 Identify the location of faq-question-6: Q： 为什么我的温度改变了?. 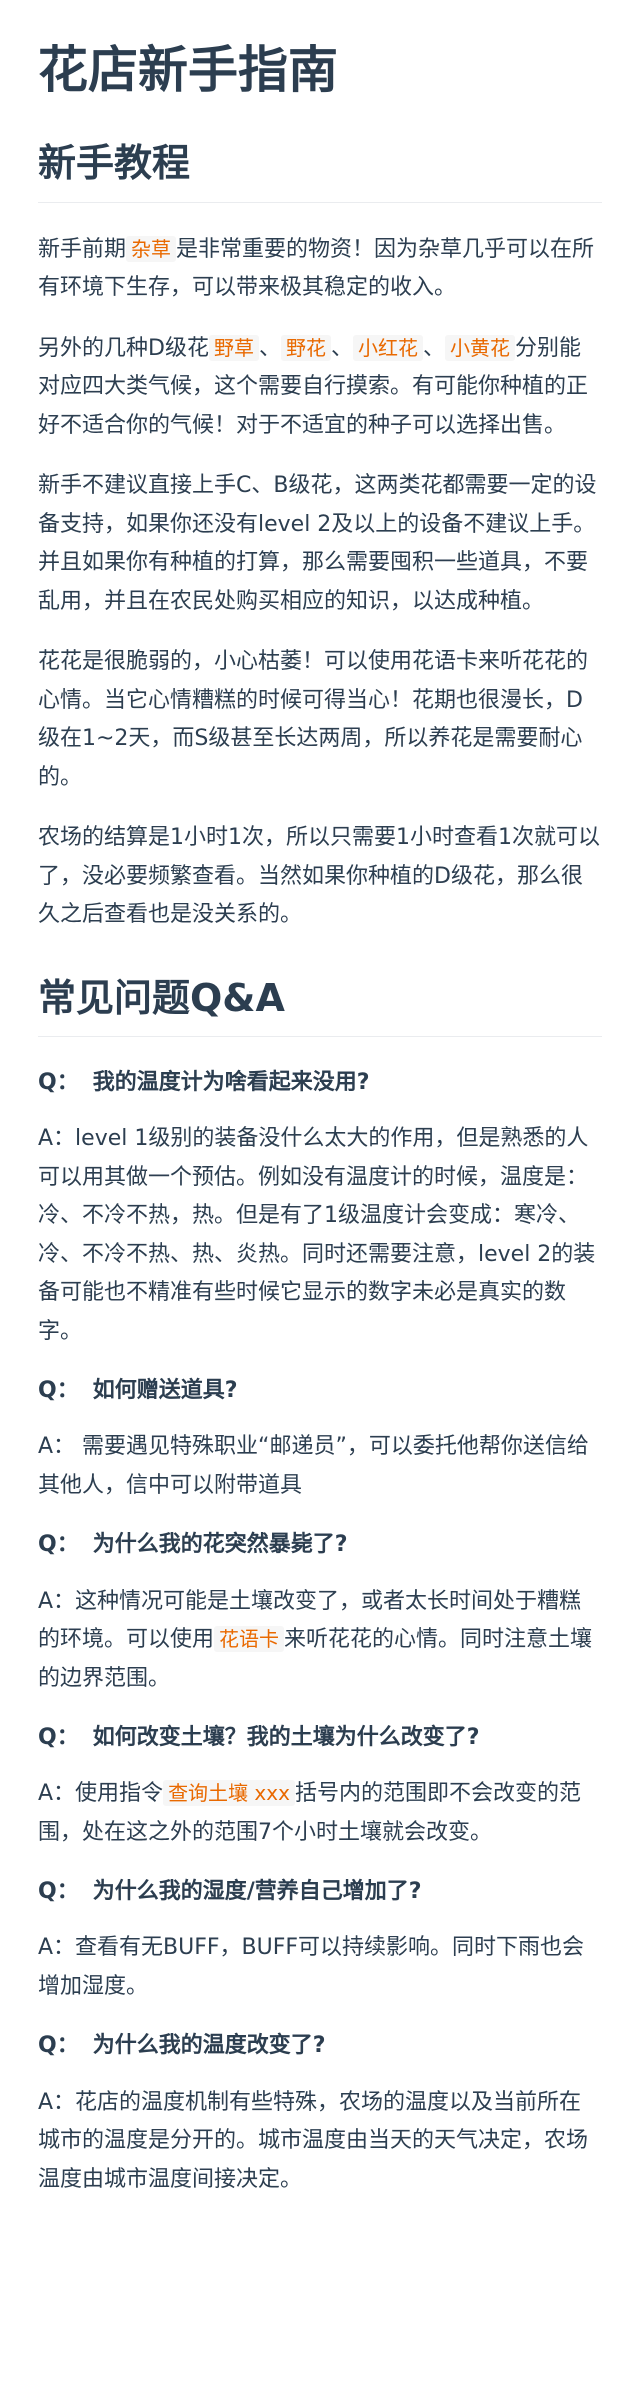
(320, 2045).